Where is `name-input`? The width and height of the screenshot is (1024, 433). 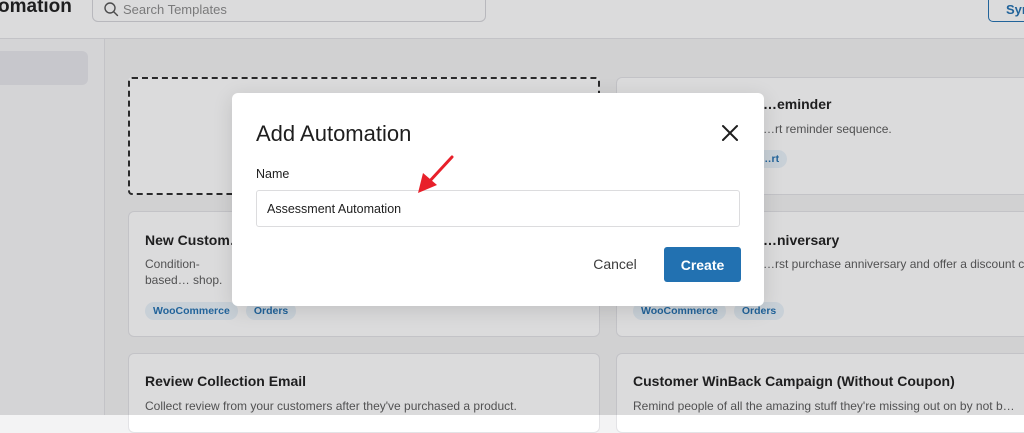
name-input is located at coordinates (498, 208).